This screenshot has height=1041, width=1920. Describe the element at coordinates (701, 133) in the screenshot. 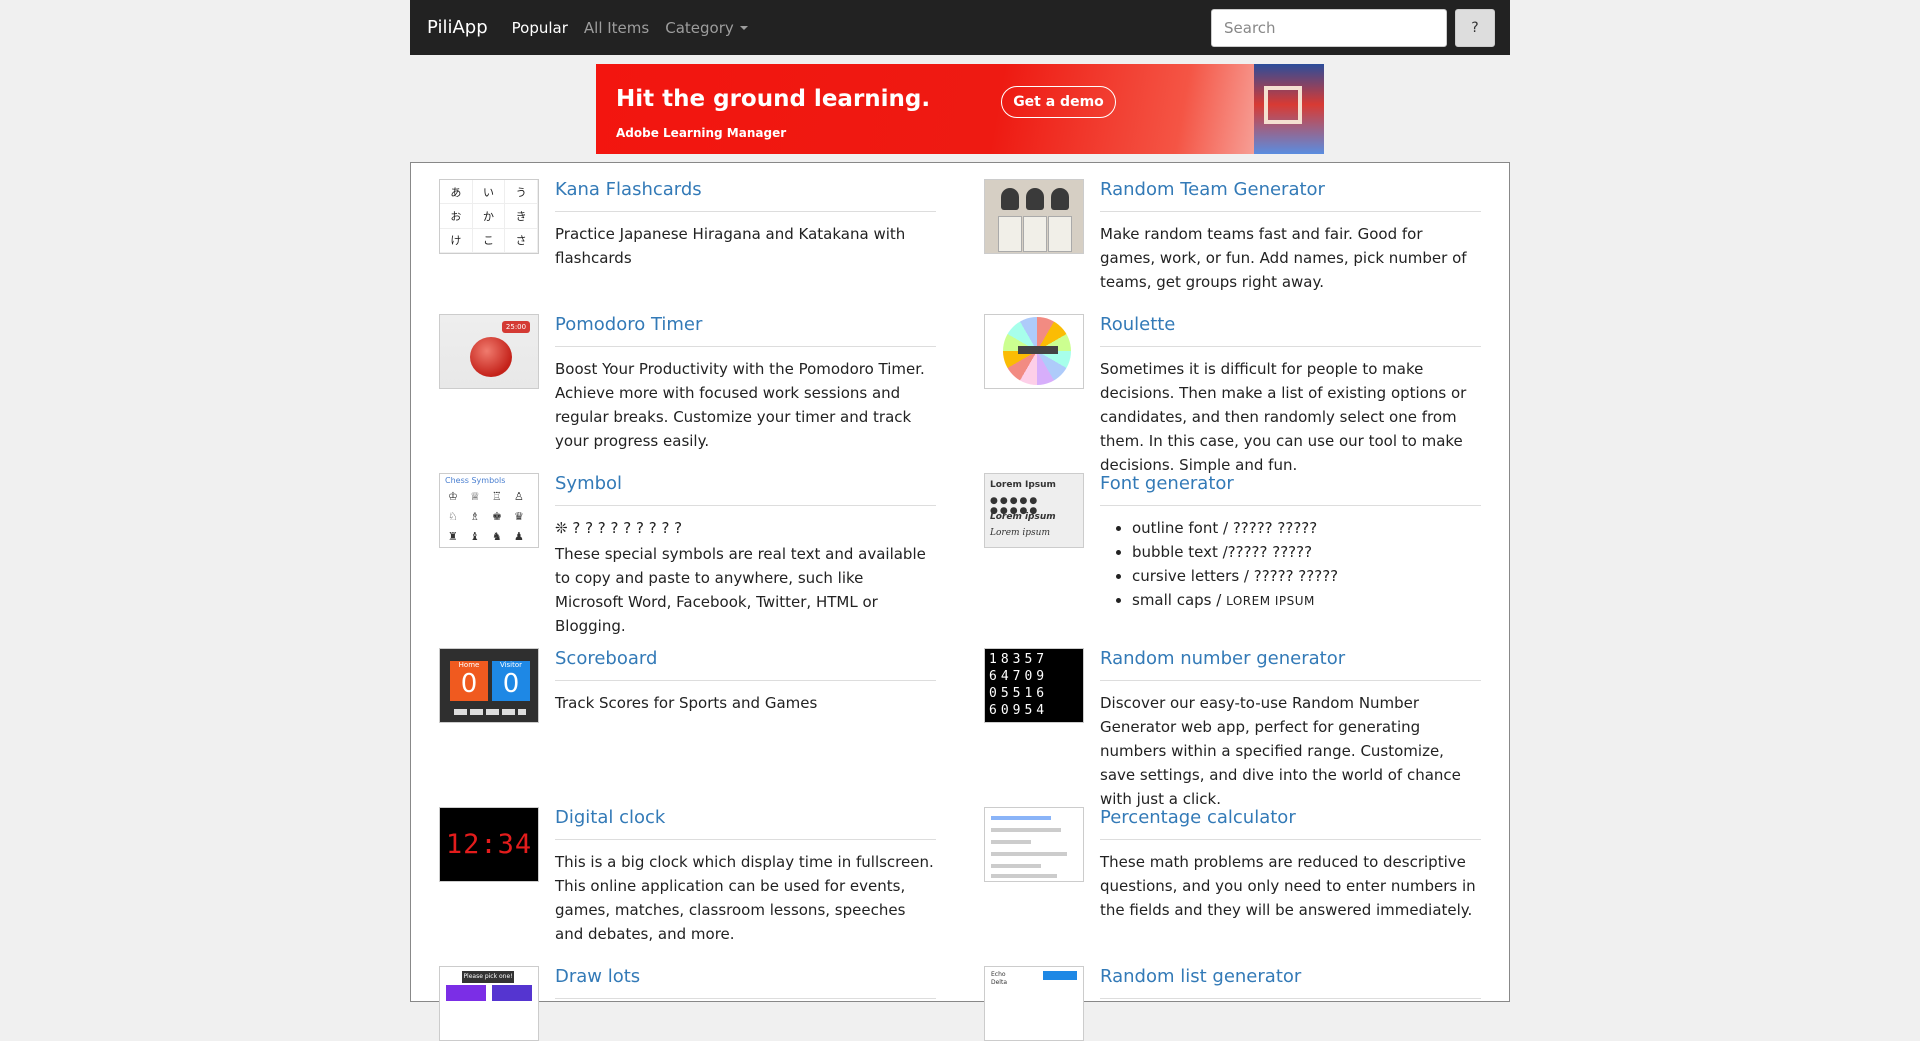

I see `ad-brand: Adobe Learning Manager` at that location.